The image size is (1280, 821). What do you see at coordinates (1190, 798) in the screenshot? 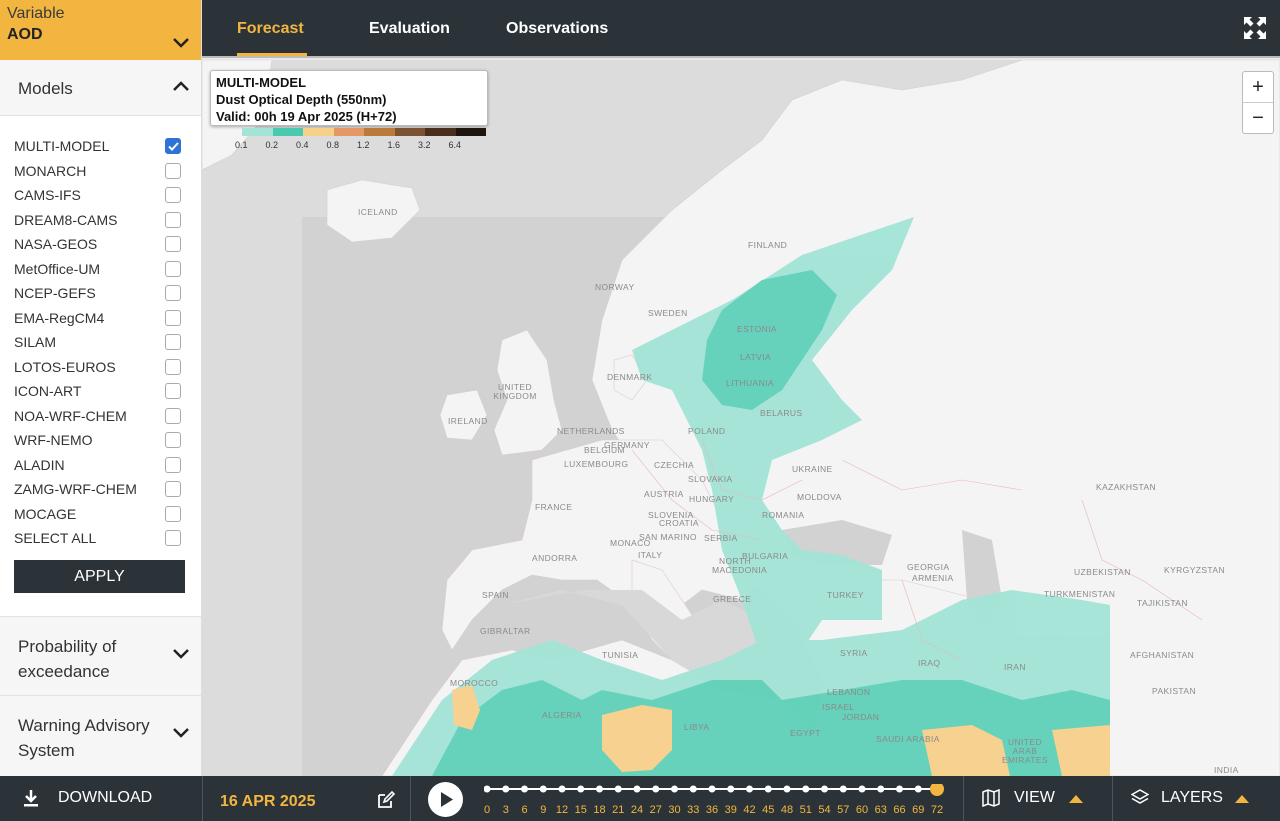
I see `layers-button: LAYERS` at bounding box center [1190, 798].